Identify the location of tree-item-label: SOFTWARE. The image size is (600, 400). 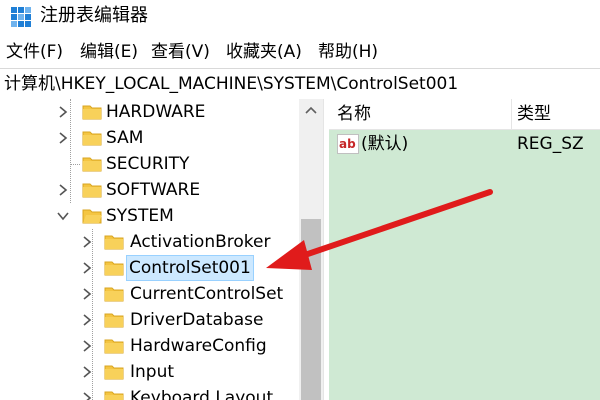
(153, 190).